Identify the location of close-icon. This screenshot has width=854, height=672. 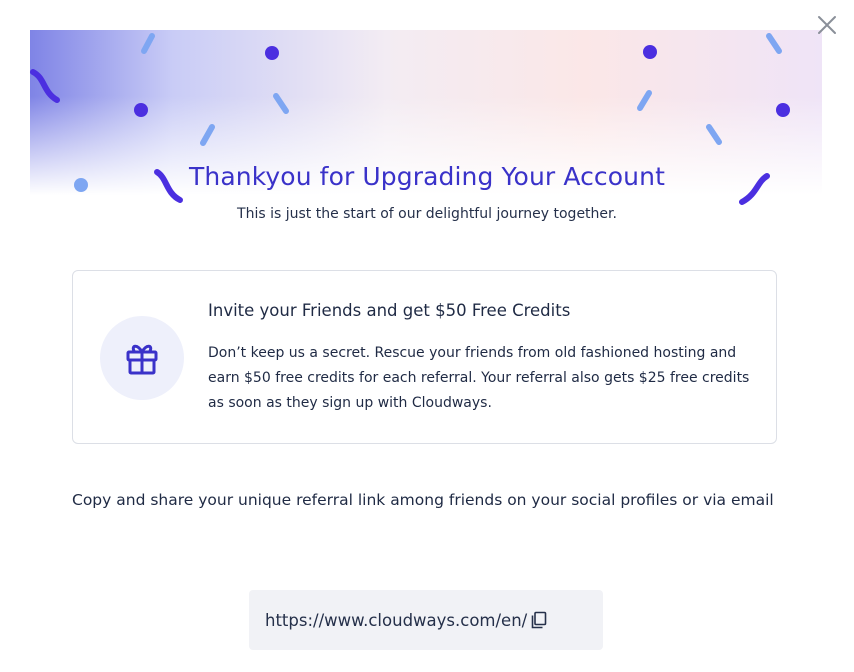
(827, 25).